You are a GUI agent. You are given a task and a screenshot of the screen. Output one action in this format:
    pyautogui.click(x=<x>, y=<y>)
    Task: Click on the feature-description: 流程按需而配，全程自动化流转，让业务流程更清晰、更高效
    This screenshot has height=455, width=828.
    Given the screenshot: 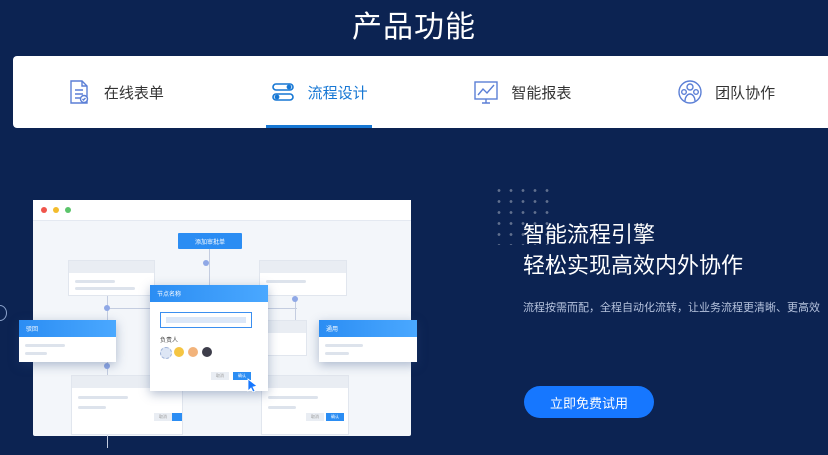 What is the action you would take?
    pyautogui.click(x=671, y=307)
    